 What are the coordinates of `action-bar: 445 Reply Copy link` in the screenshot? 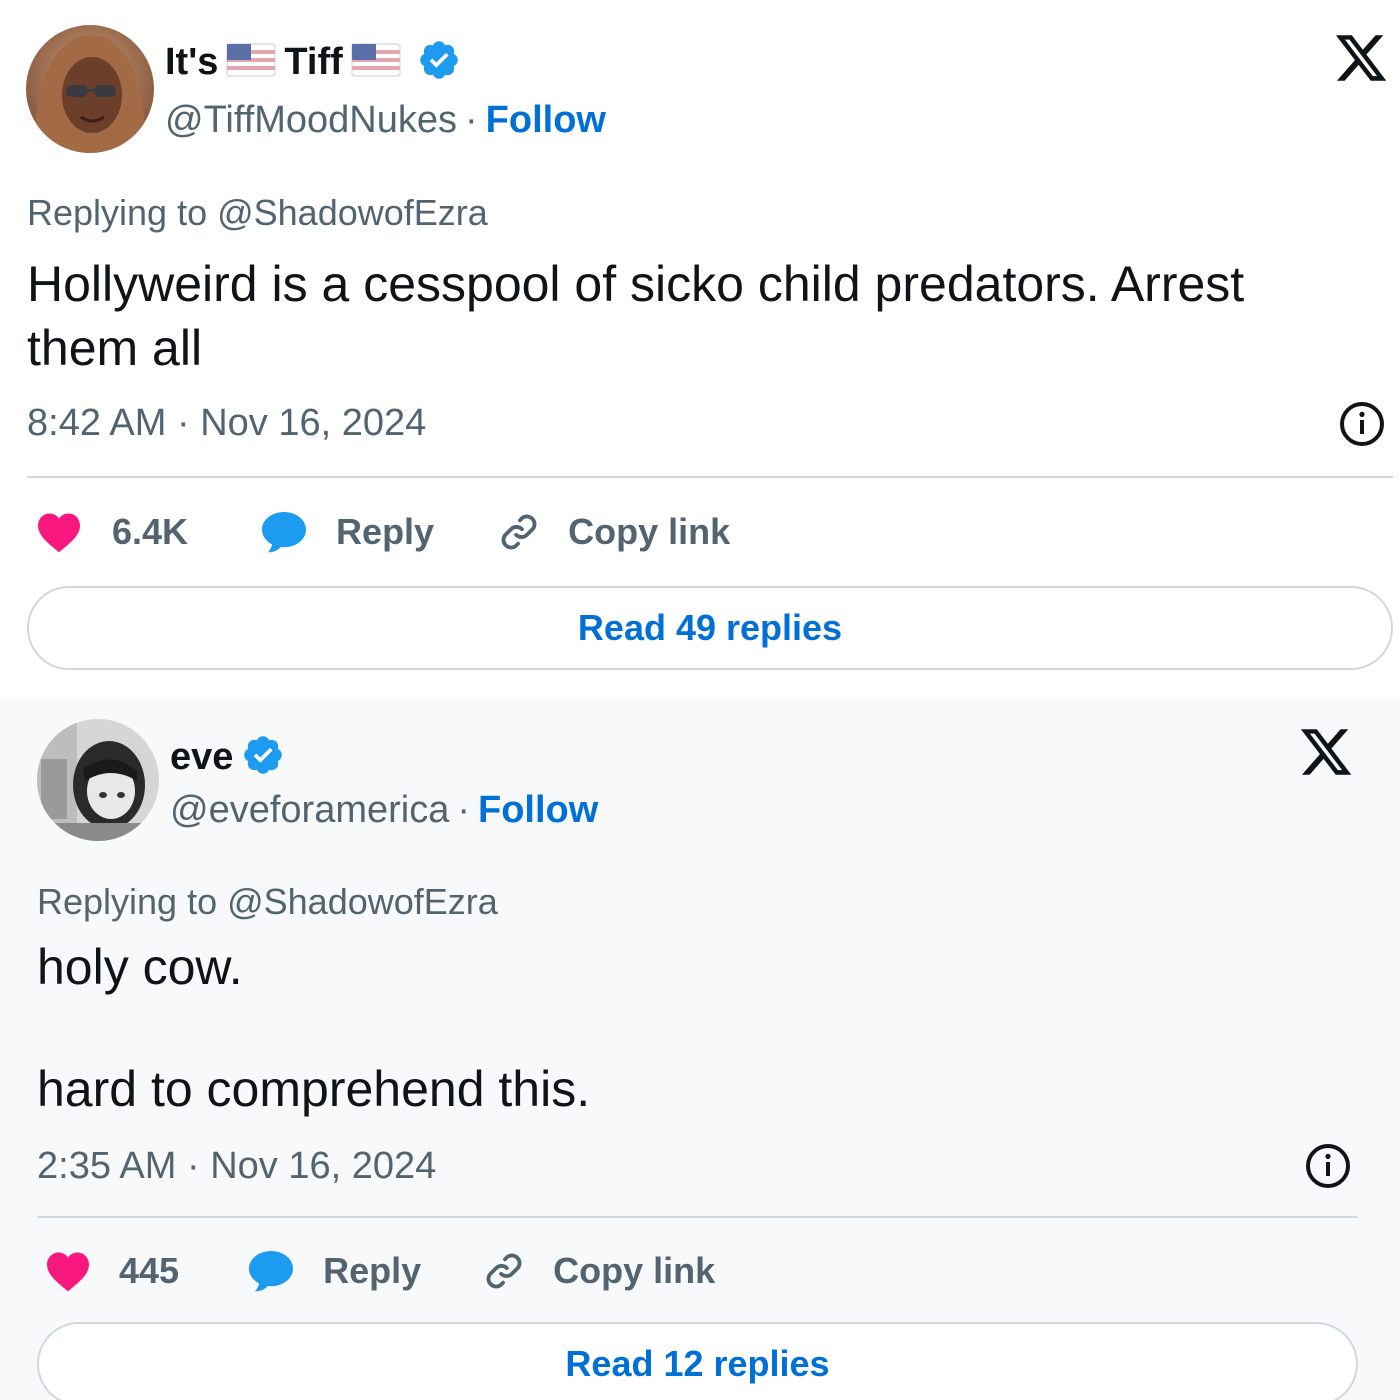 It's located at (380, 1271).